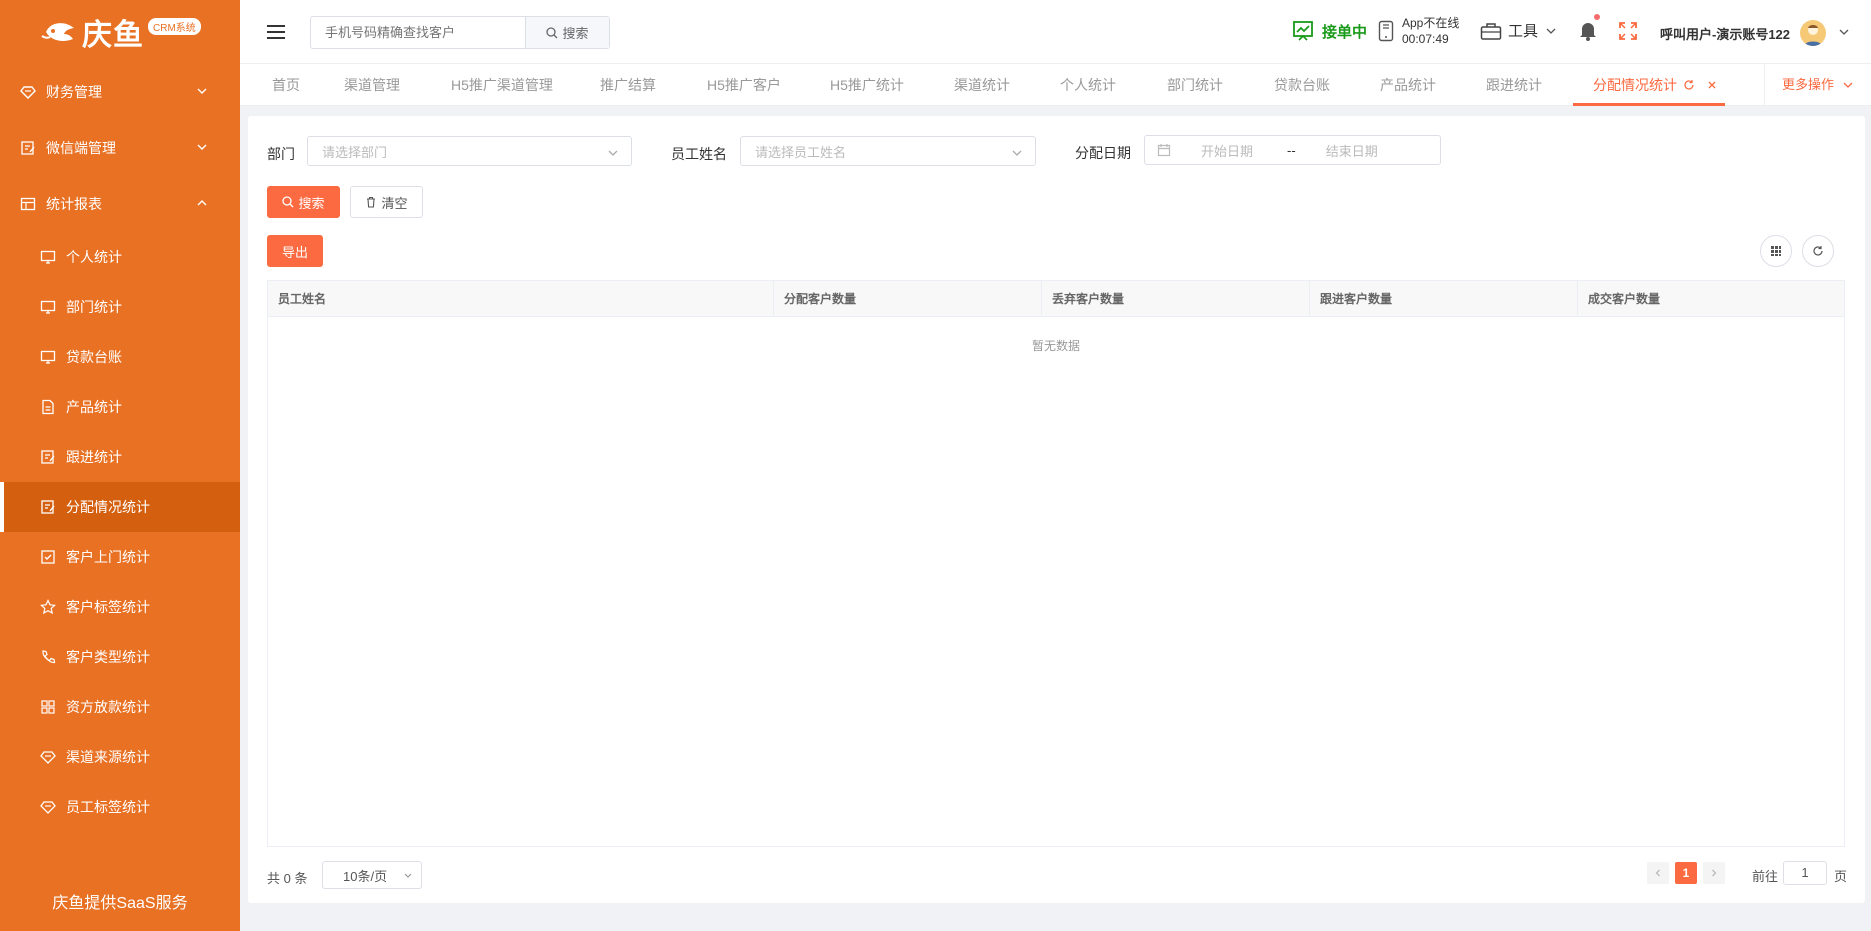 The width and height of the screenshot is (1871, 931). I want to click on app-status: App不在线 00:07:49, so click(1418, 31).